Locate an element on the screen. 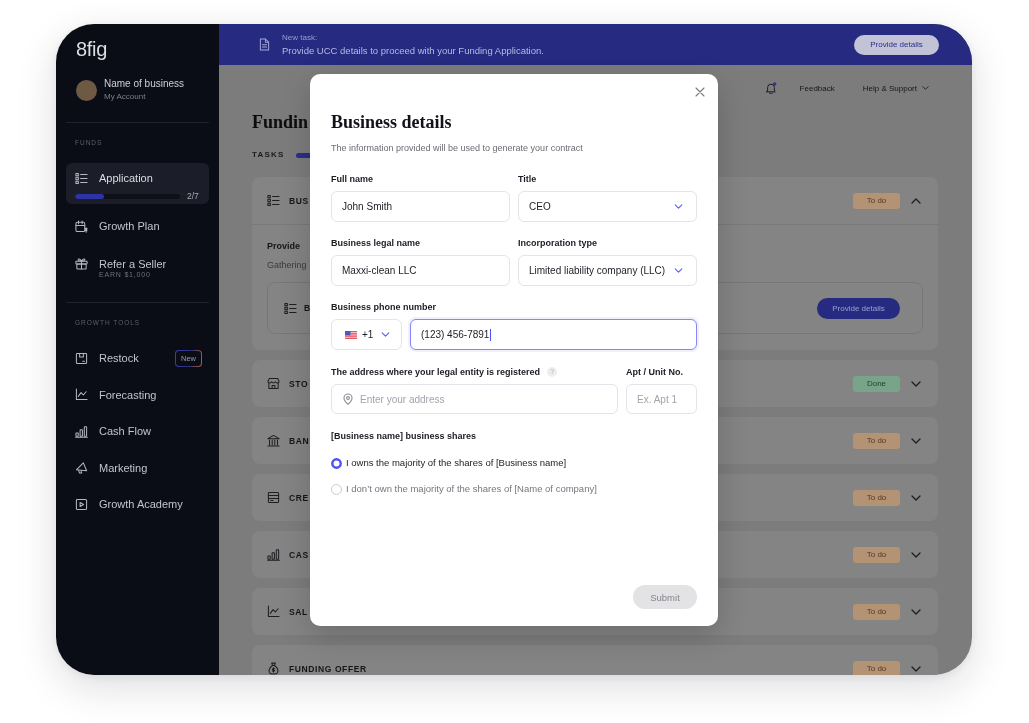 The width and height of the screenshot is (1029, 723). field-label: Title is located at coordinates (527, 179).